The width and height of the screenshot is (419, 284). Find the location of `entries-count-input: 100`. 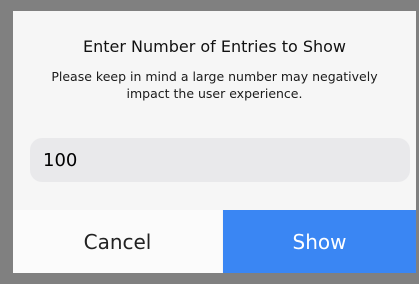

entries-count-input: 100 is located at coordinates (220, 160).